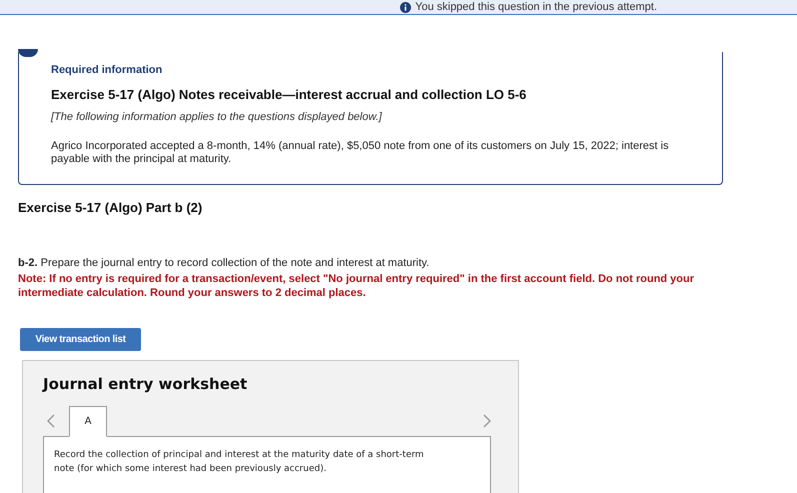 This screenshot has height=493, width=797. I want to click on worksheet-title: Journal entry worksheet, so click(145, 384).